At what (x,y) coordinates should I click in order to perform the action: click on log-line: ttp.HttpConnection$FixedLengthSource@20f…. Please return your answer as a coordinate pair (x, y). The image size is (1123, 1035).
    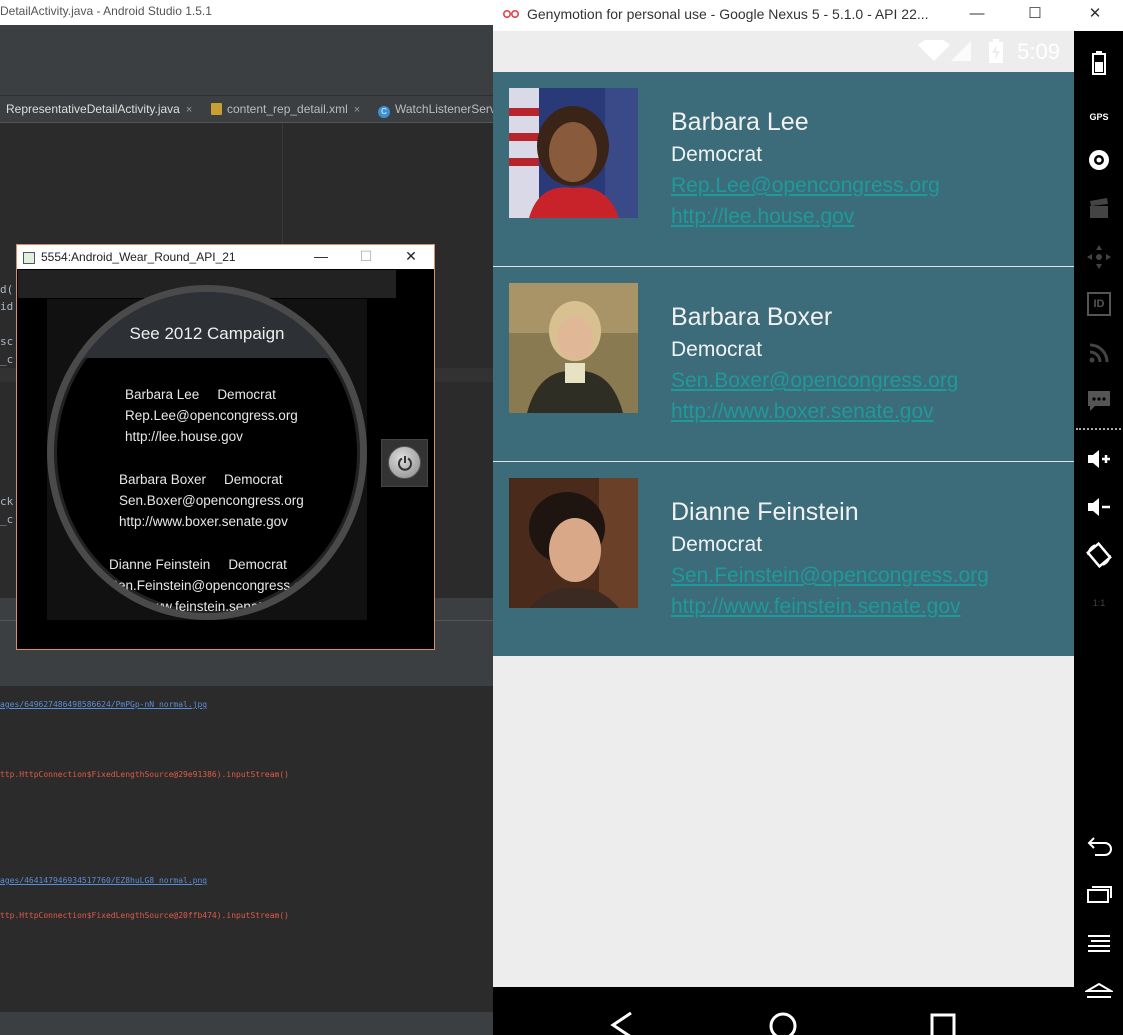
    Looking at the image, I should click on (144, 915).